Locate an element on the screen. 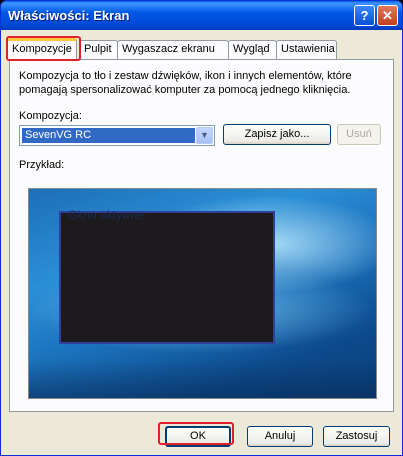 The height and width of the screenshot is (456, 403). theme-dropdown: SevenVG RC ▼ is located at coordinates (117, 135).